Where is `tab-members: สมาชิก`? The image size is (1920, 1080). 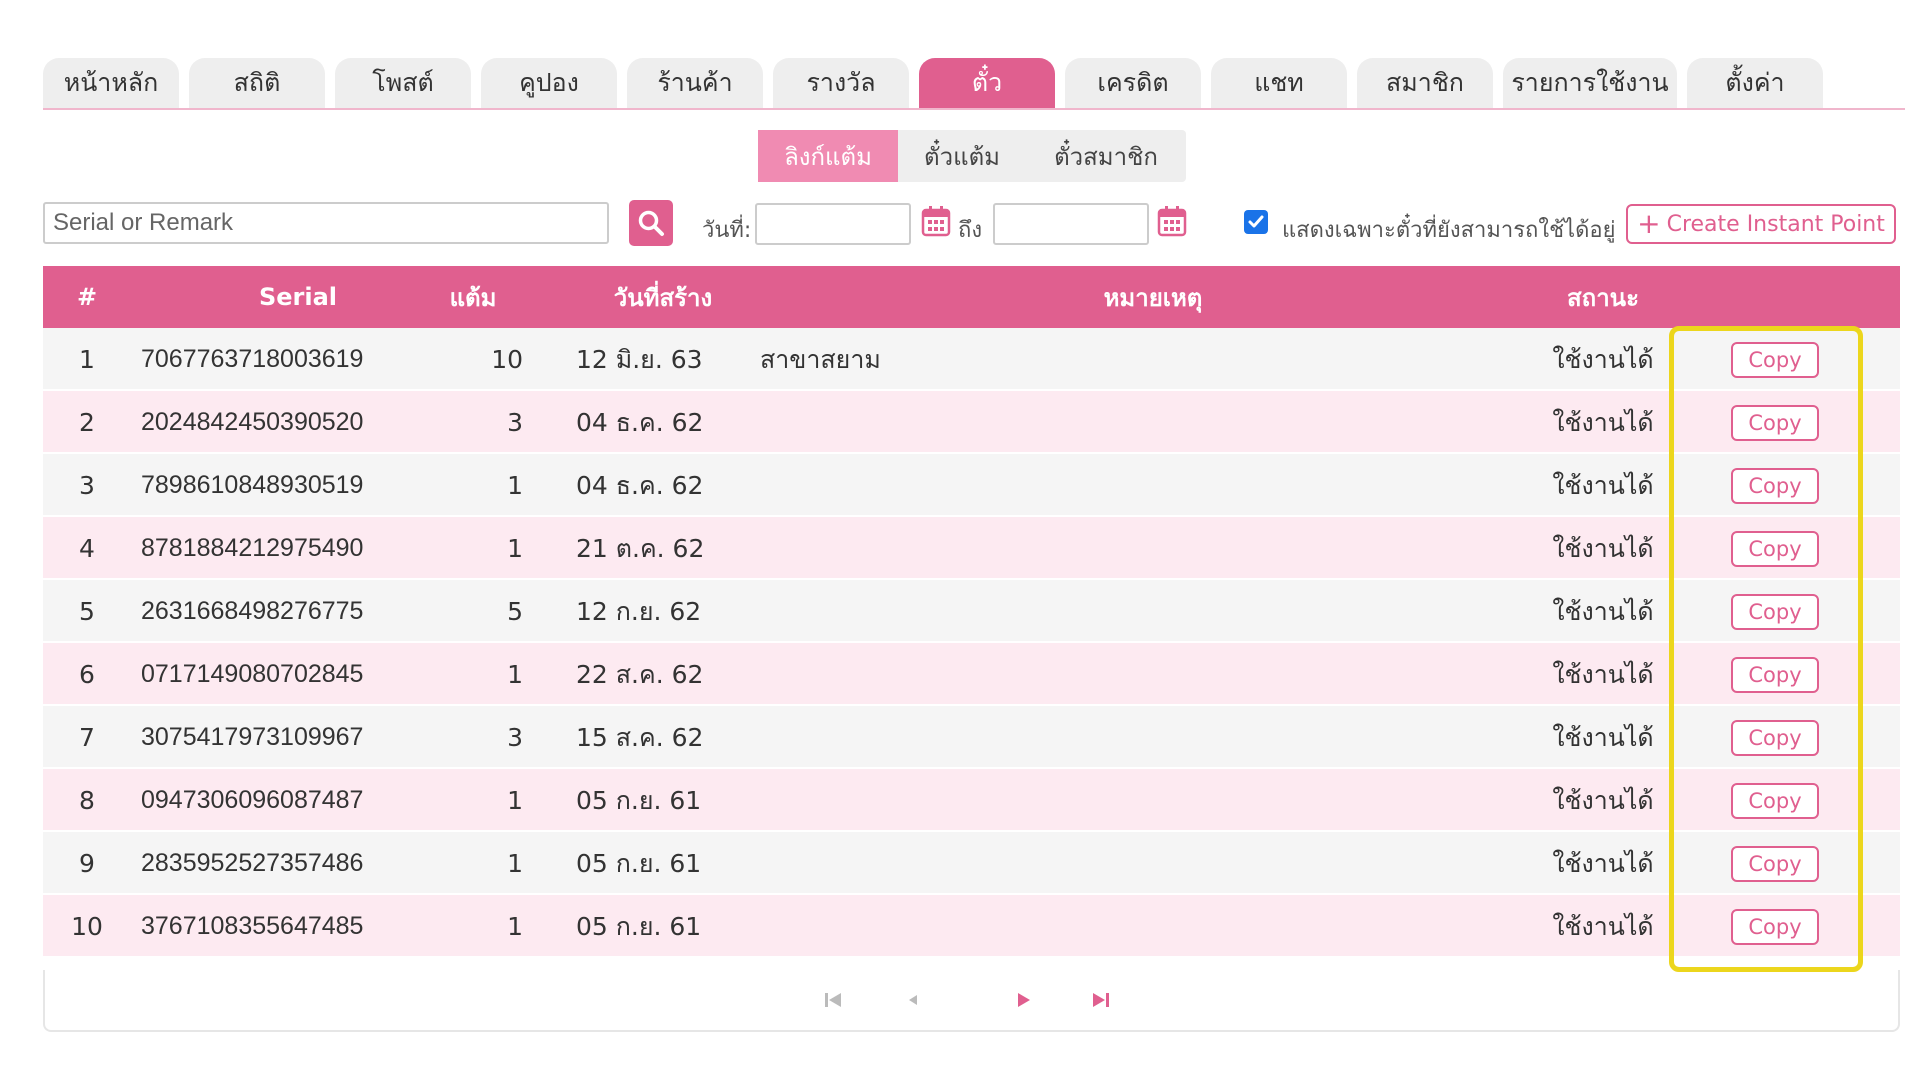
tab-members: สมาชิก is located at coordinates (1425, 83).